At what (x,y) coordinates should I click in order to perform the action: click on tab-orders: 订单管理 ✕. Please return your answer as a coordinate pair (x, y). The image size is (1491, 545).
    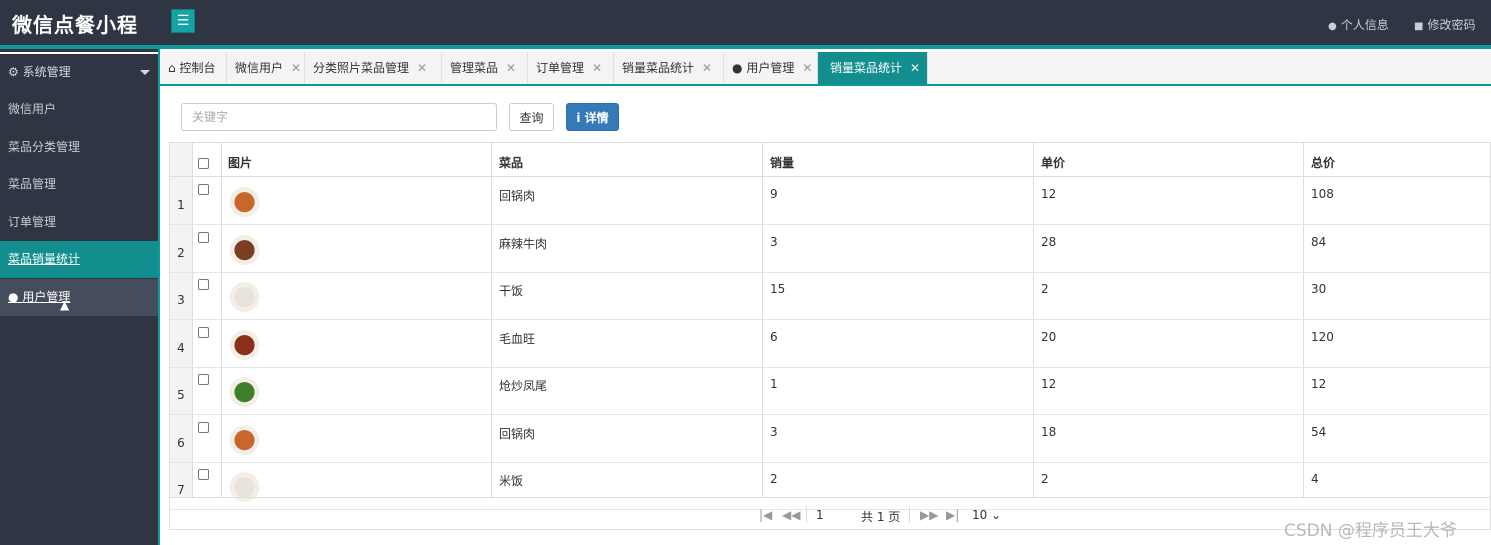
    Looking at the image, I should click on (571, 68).